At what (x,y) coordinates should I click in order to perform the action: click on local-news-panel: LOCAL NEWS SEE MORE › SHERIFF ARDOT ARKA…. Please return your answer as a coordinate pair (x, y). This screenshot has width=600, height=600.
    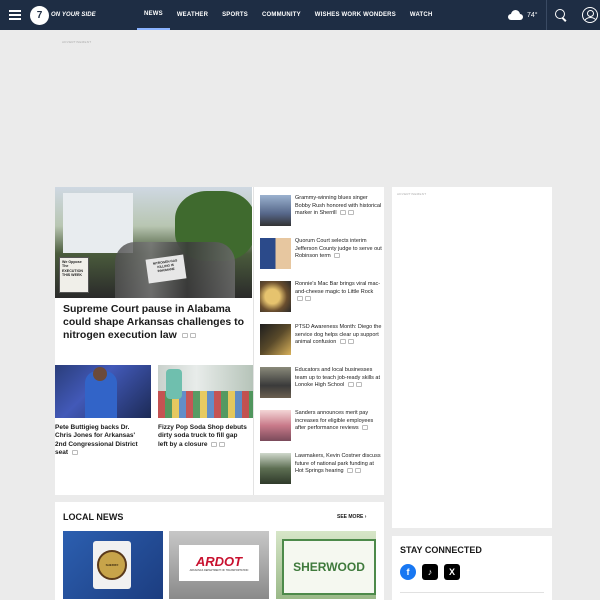
    Looking at the image, I should click on (219, 551).